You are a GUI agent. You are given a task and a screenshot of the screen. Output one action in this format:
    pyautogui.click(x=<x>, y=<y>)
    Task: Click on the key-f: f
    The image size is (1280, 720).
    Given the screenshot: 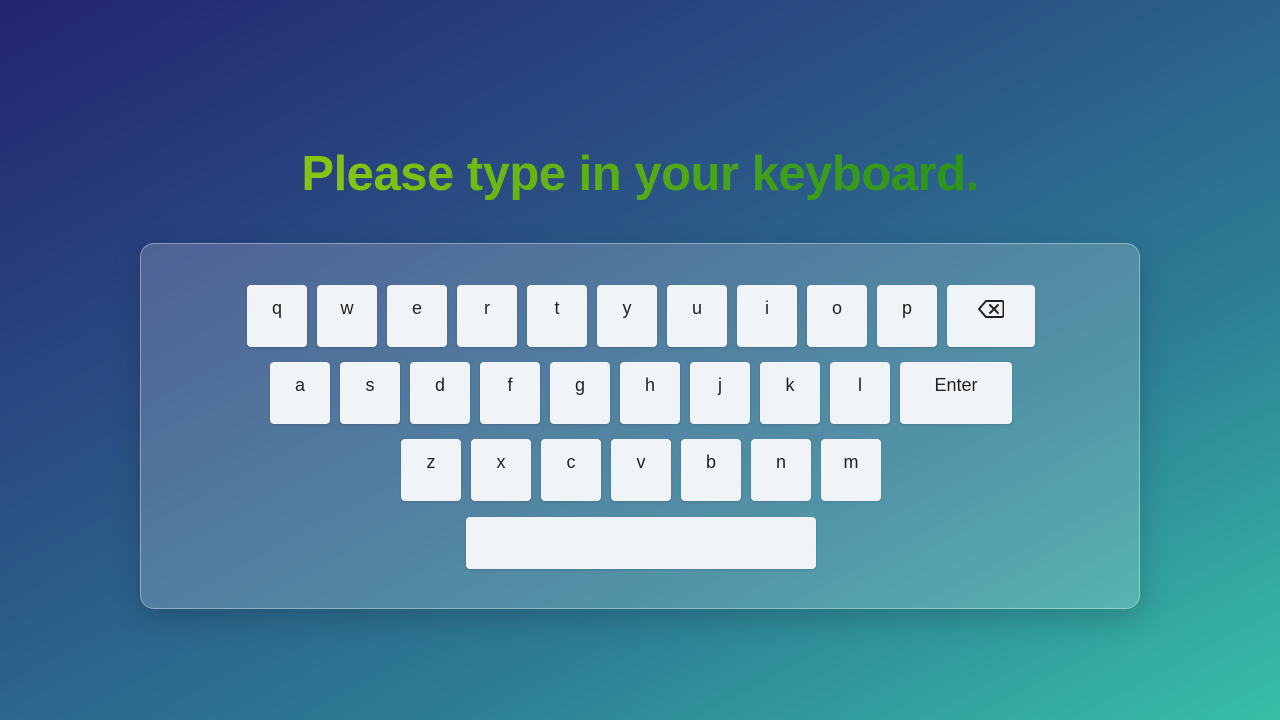 What is the action you would take?
    pyautogui.click(x=510, y=393)
    